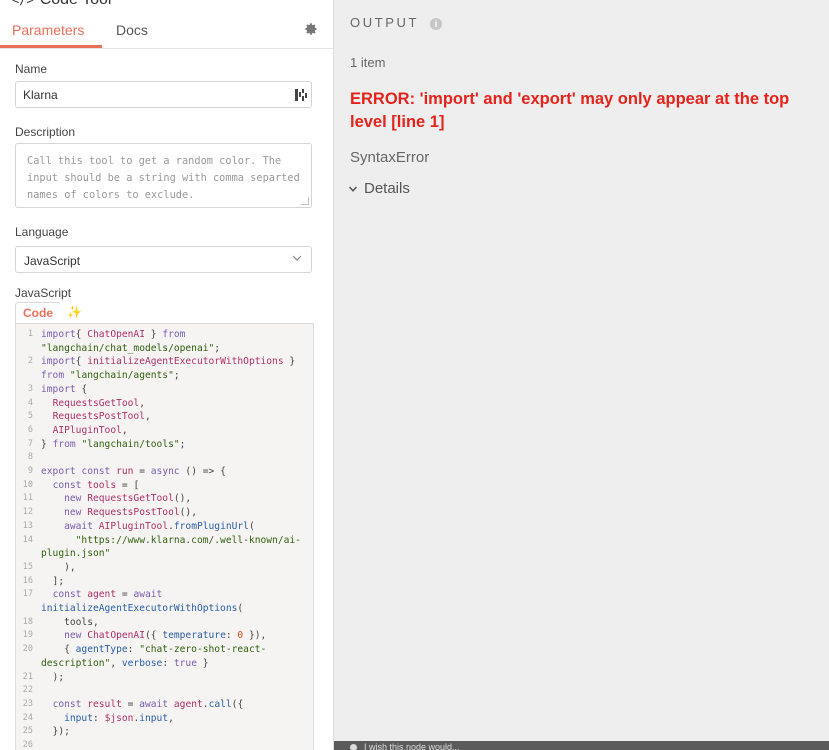 This screenshot has width=829, height=750. Describe the element at coordinates (27, 498) in the screenshot. I see `line-number: 11` at that location.